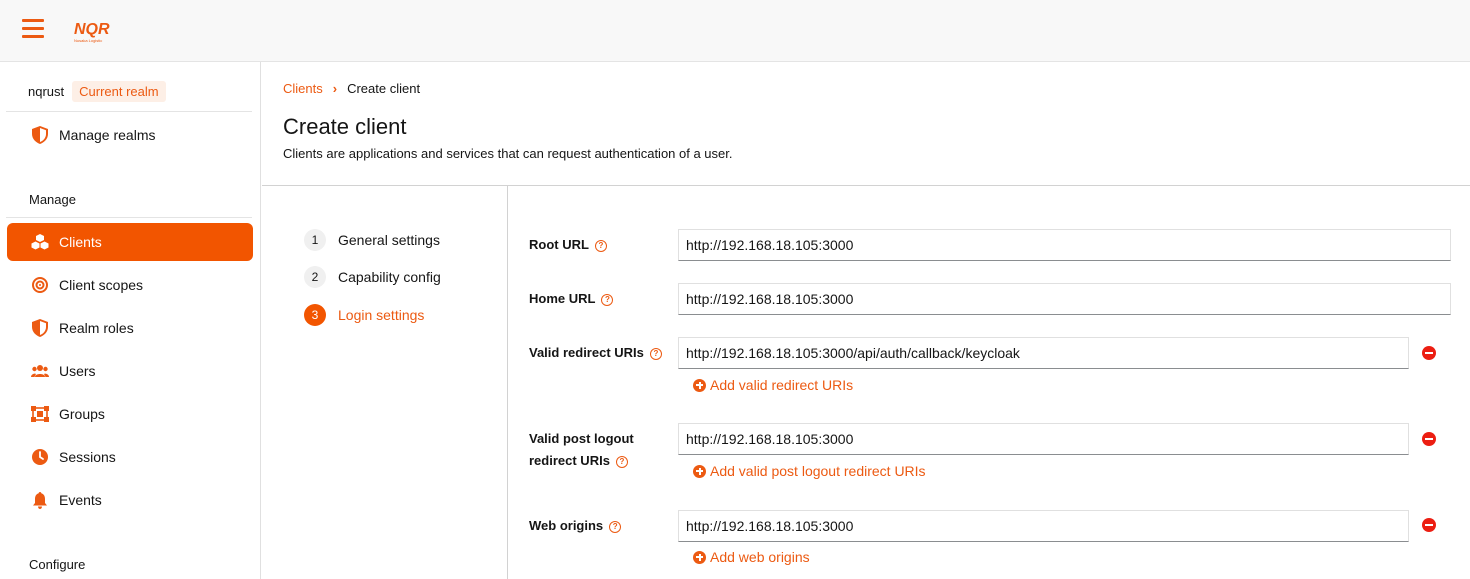 Image resolution: width=1470 pixels, height=579 pixels. What do you see at coordinates (88, 40) in the screenshot?
I see `svg-text: Nusaka Logistic` at bounding box center [88, 40].